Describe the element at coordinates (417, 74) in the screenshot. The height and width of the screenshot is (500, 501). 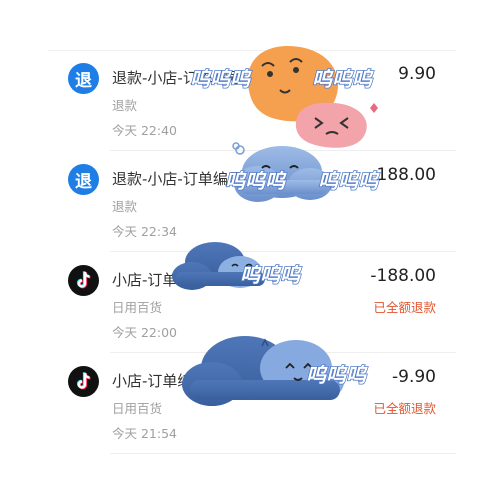
I see `transaction-amount: 9.90` at that location.